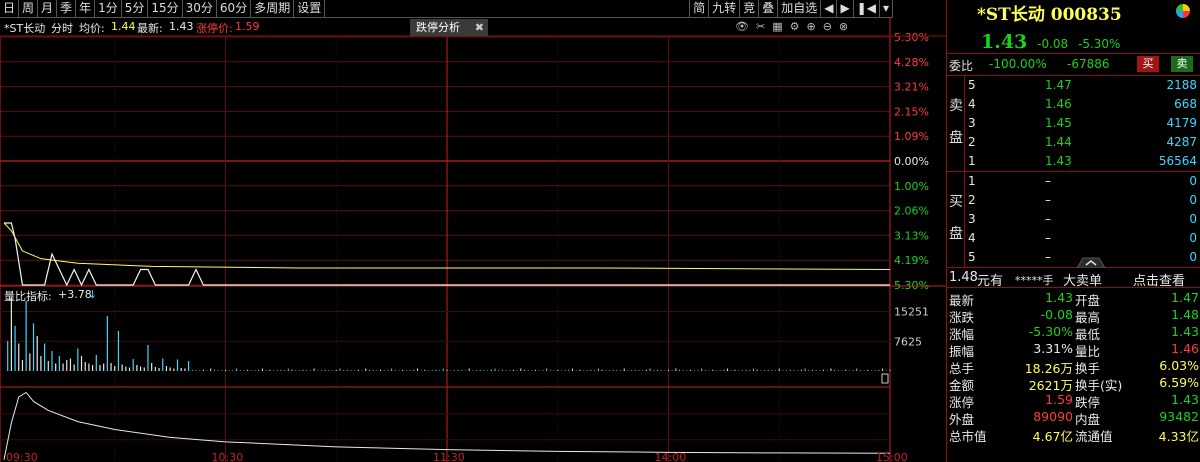 This screenshot has height=462, width=1200. Describe the element at coordinates (725, 9) in the screenshot. I see `toolbar-right-item-1: 九转` at that location.